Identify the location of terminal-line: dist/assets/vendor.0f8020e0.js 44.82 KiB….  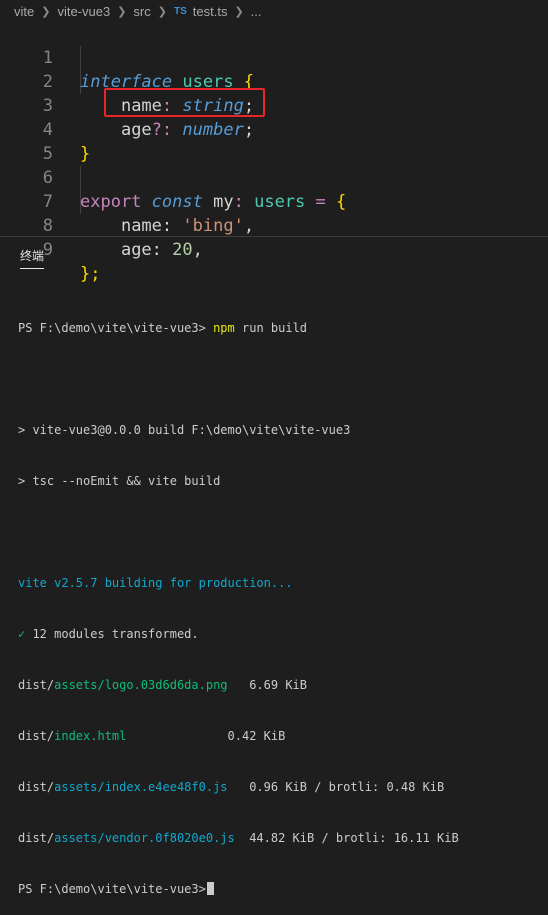
(238, 838).